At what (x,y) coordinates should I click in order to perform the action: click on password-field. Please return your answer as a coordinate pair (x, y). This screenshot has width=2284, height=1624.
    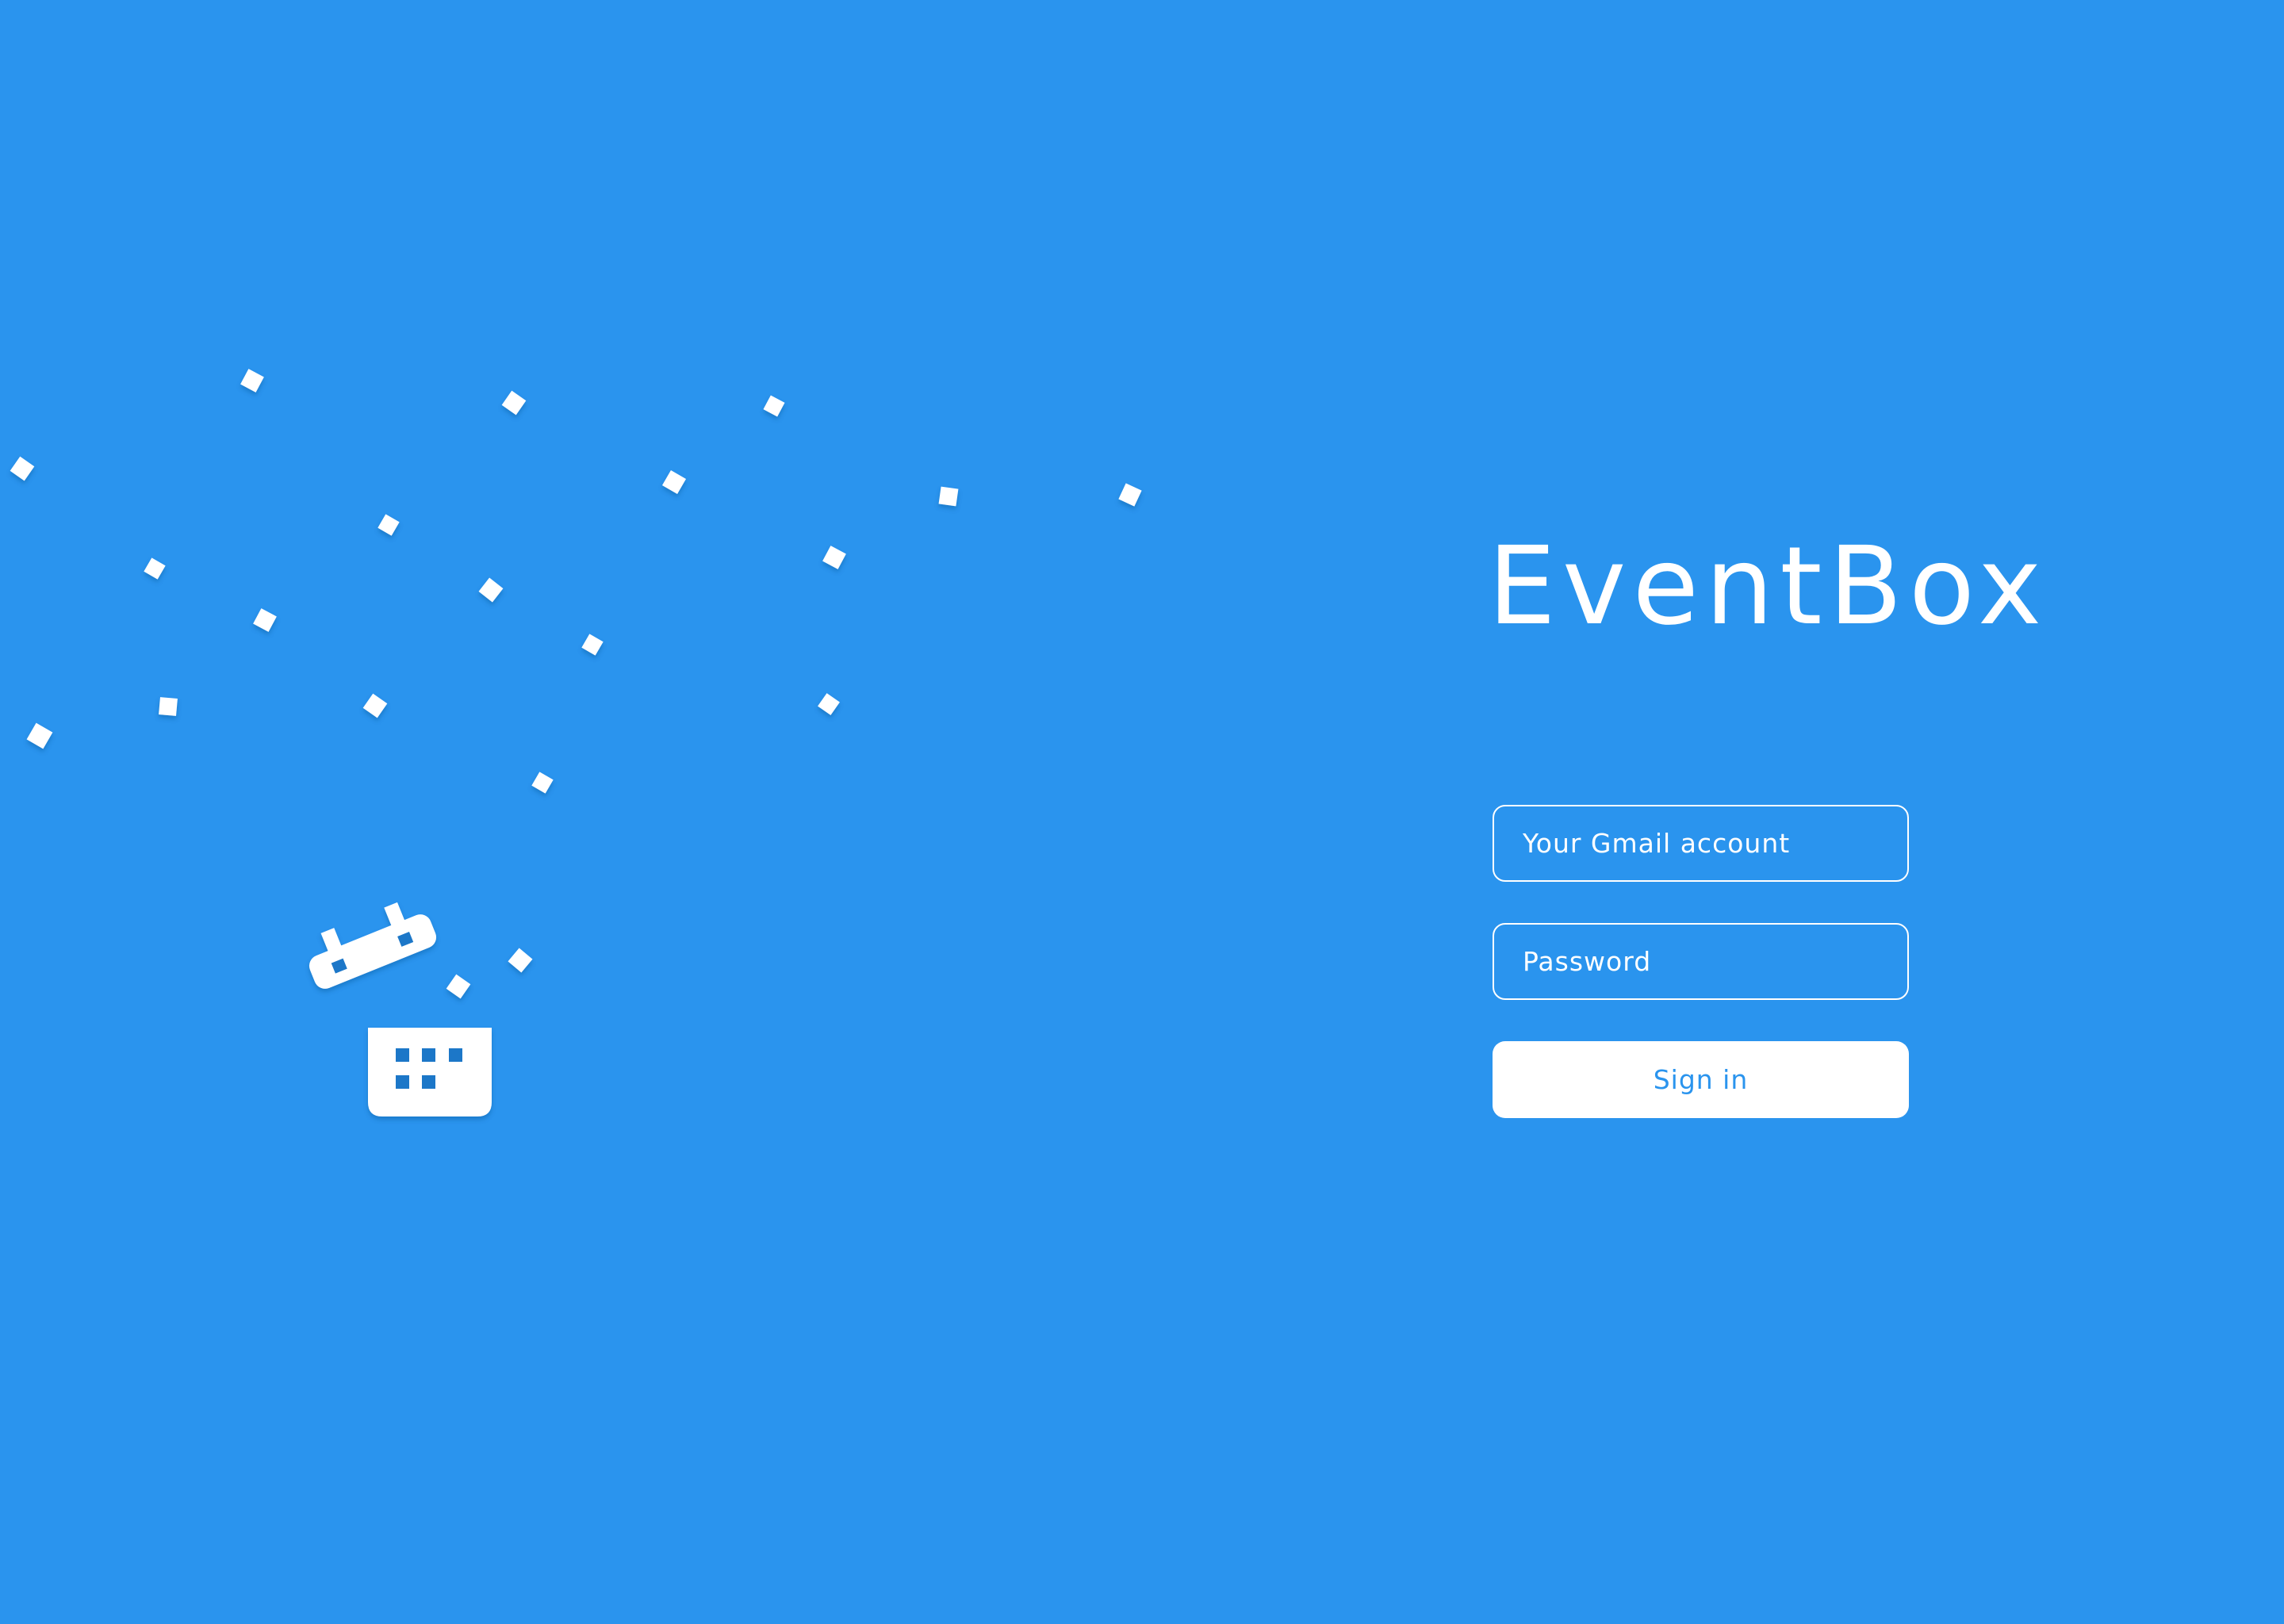
    Looking at the image, I should click on (1701, 961).